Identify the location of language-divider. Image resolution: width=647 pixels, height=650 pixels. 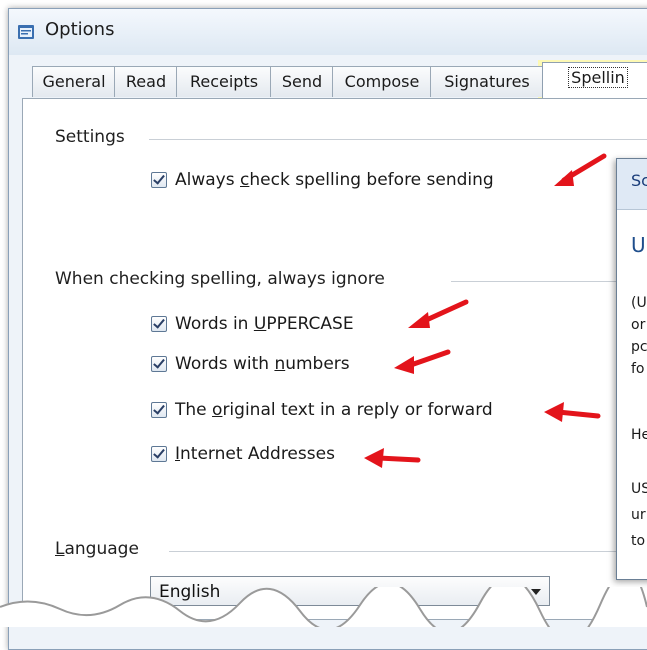
(408, 551).